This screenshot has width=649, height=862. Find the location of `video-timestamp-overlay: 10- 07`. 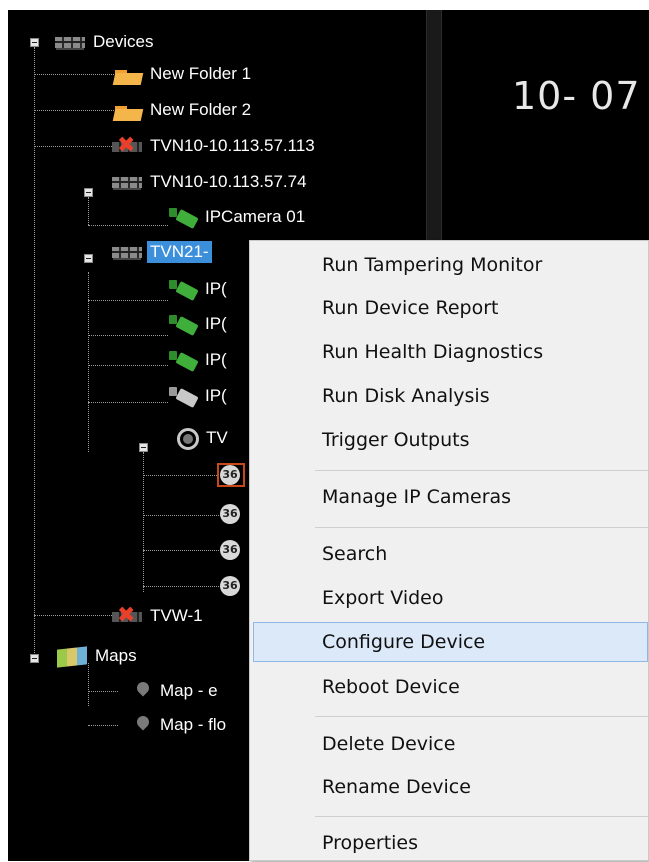

video-timestamp-overlay: 10- 07 is located at coordinates (576, 96).